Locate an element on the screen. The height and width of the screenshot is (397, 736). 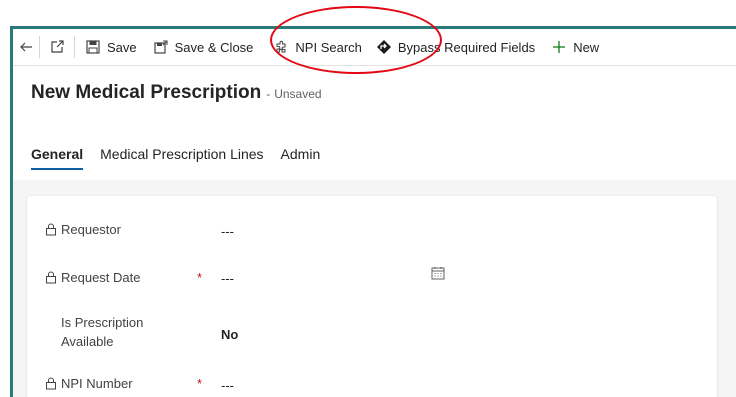
request-date-label: Request Date is located at coordinates (93, 277).